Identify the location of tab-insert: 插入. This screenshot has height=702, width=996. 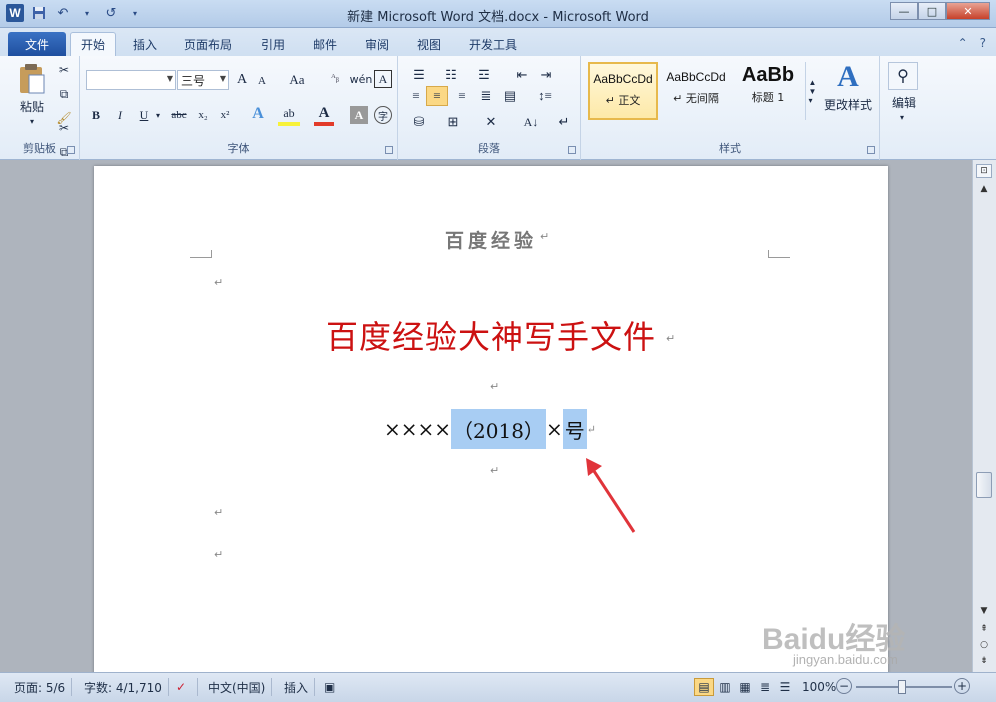
(145, 44).